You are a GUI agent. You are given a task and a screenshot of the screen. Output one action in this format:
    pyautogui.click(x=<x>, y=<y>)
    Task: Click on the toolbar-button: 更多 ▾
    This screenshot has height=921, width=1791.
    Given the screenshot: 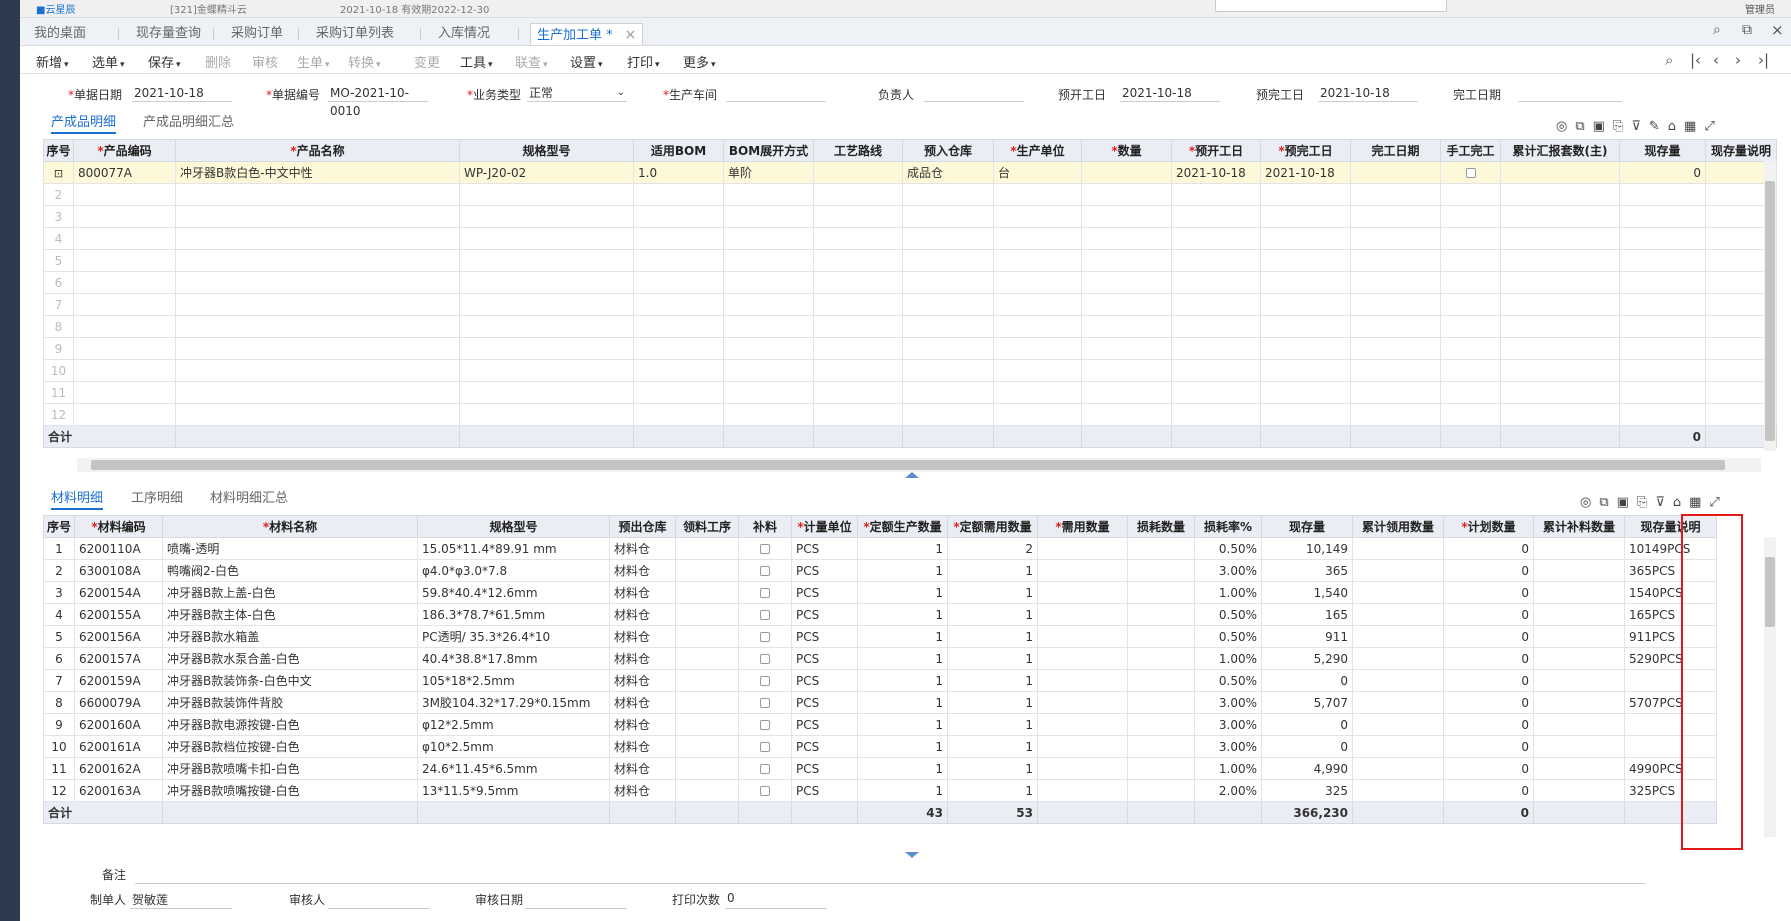 What is the action you would take?
    pyautogui.click(x=699, y=61)
    